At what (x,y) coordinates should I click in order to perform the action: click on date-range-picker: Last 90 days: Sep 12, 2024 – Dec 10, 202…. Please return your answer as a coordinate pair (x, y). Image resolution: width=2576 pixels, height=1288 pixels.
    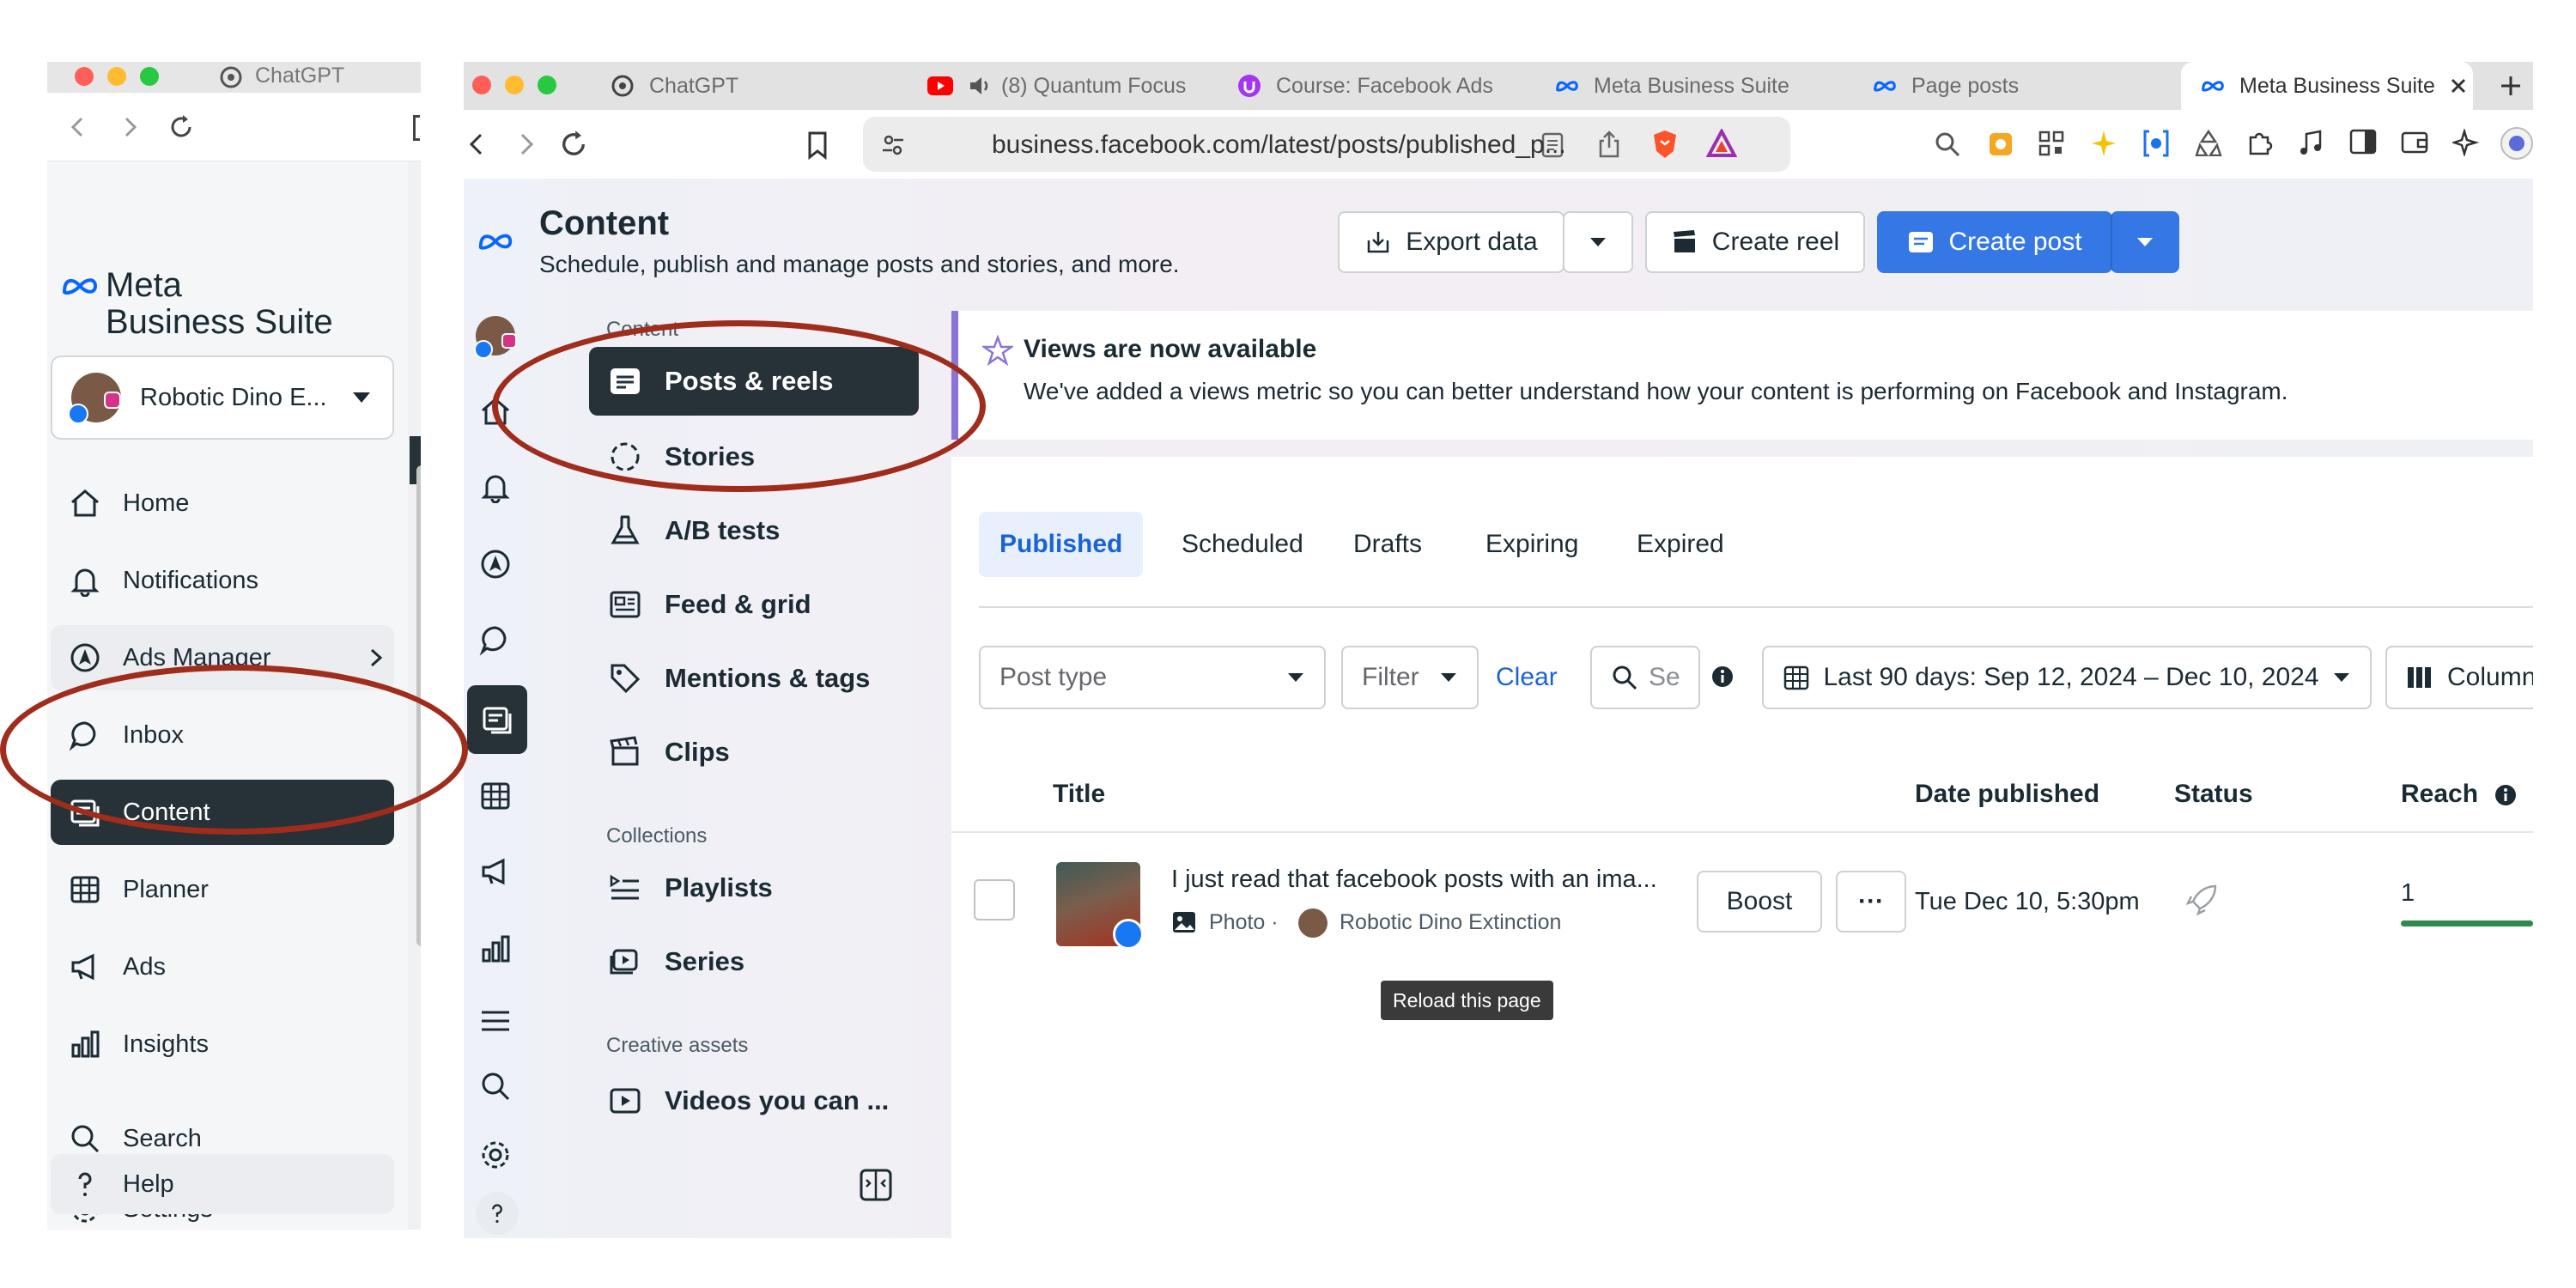
    Looking at the image, I should click on (2067, 678).